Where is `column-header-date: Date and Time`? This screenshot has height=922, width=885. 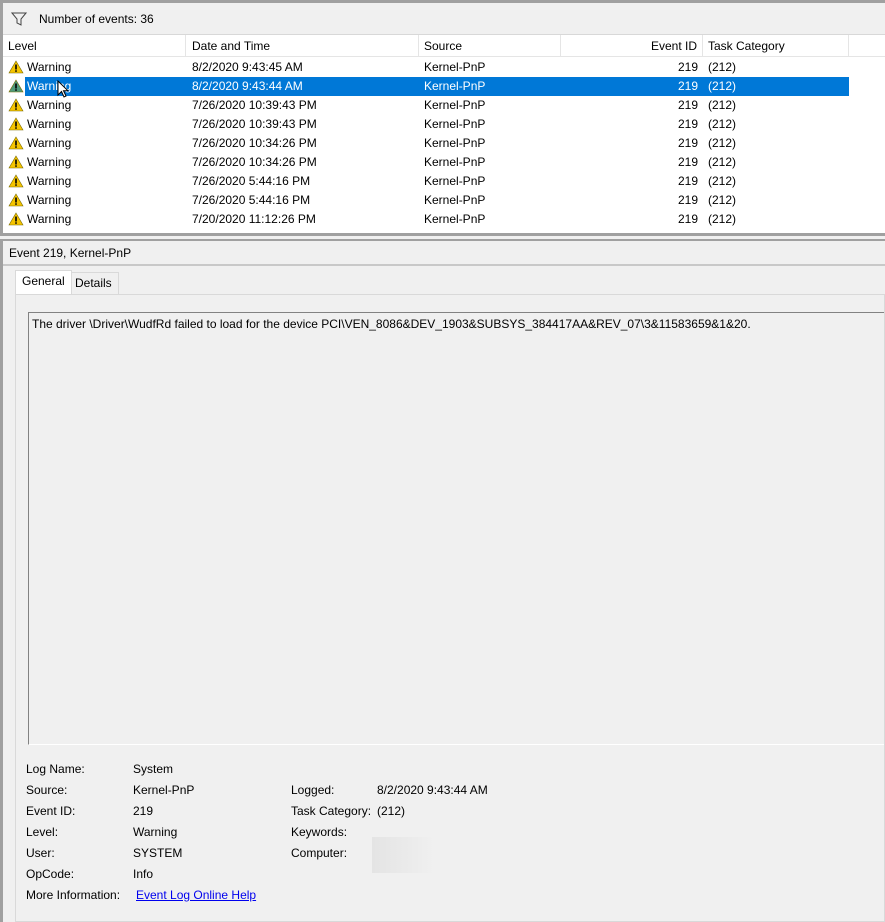
column-header-date: Date and Time is located at coordinates (303, 46).